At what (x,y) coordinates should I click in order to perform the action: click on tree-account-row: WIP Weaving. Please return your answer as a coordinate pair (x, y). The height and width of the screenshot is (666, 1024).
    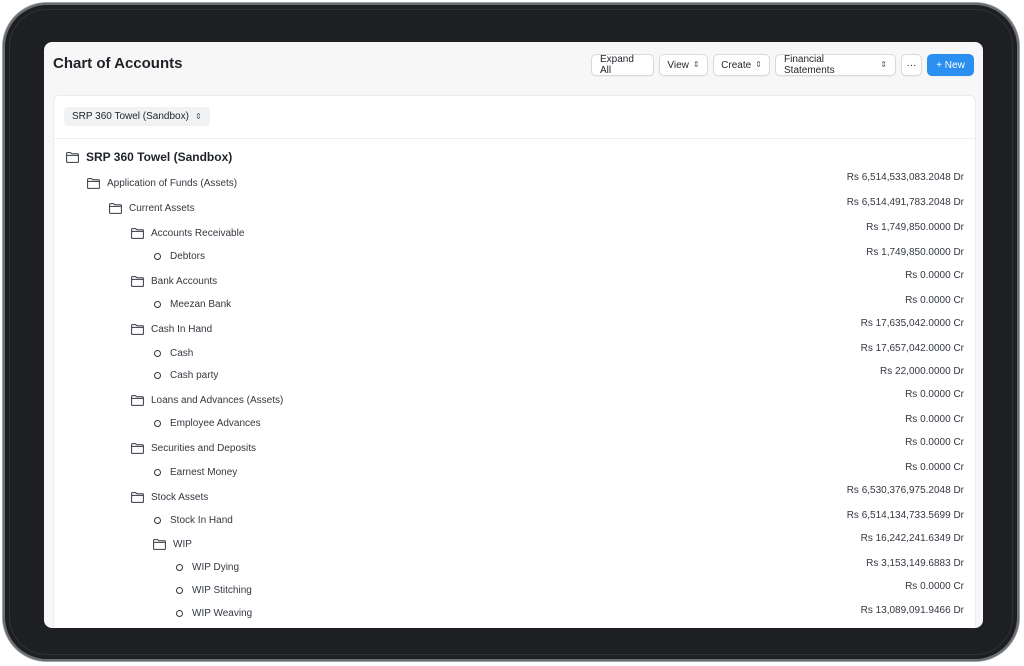
    Looking at the image, I should click on (212, 613).